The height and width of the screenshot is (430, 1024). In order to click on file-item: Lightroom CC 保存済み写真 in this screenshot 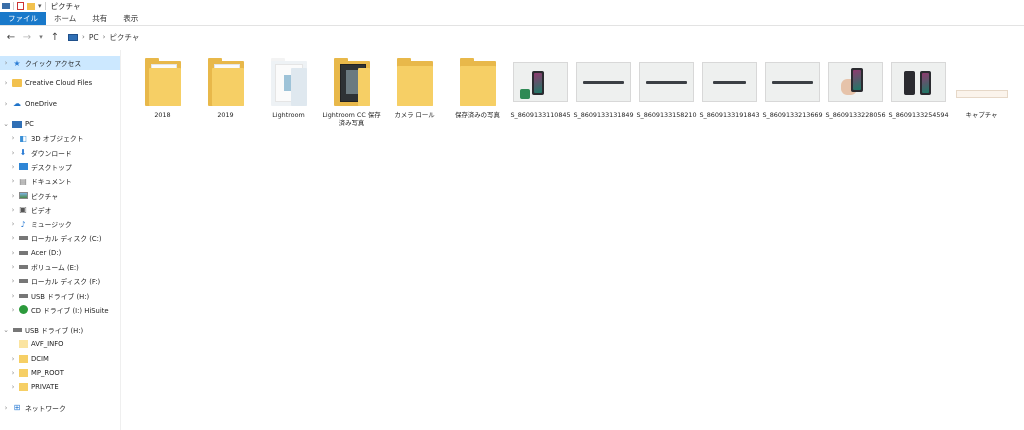, I will do `click(351, 94)`.